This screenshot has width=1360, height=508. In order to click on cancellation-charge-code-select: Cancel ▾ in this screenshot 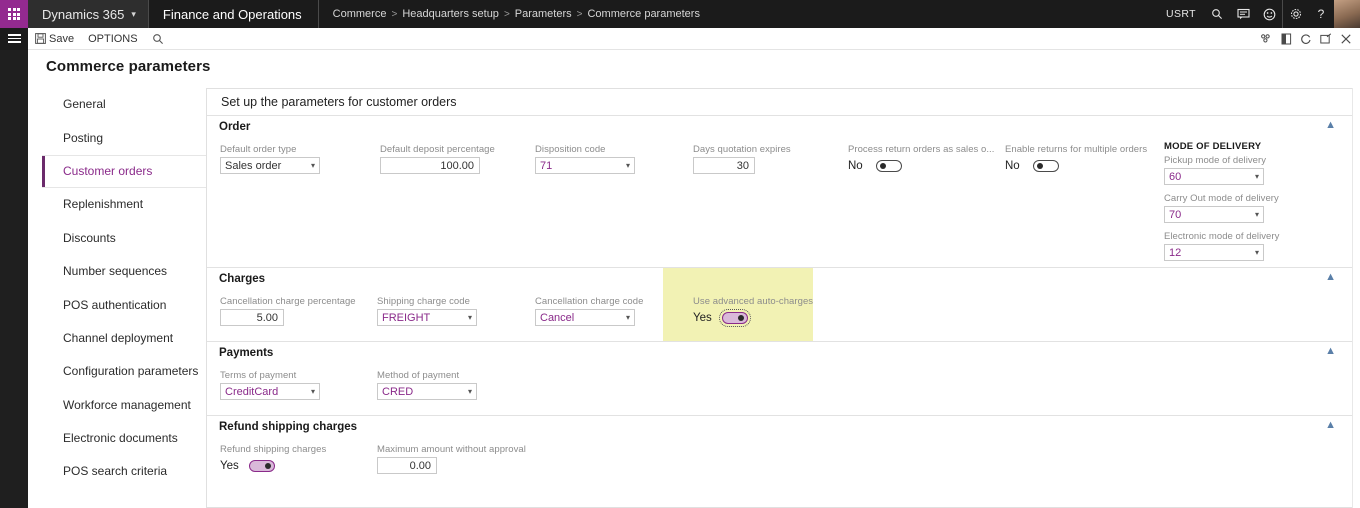, I will do `click(585, 317)`.